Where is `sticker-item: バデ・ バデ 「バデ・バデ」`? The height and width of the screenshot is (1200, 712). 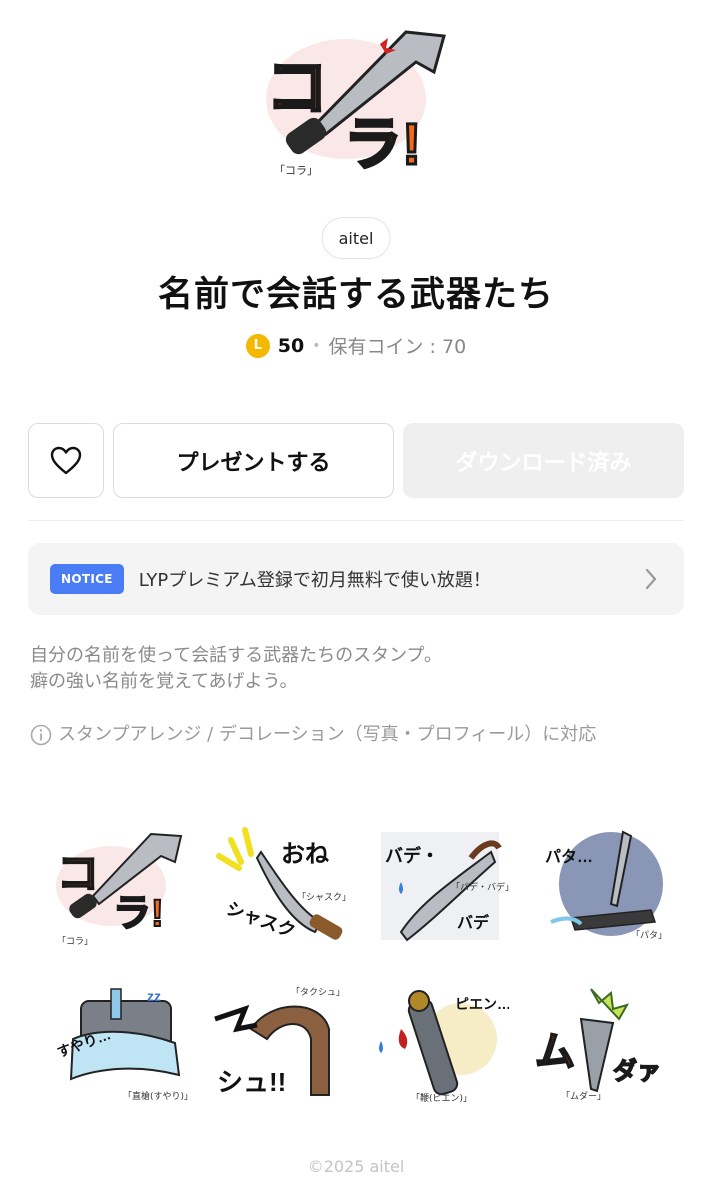 sticker-item: バデ・ バデ 「バデ・バデ」 is located at coordinates (440, 885).